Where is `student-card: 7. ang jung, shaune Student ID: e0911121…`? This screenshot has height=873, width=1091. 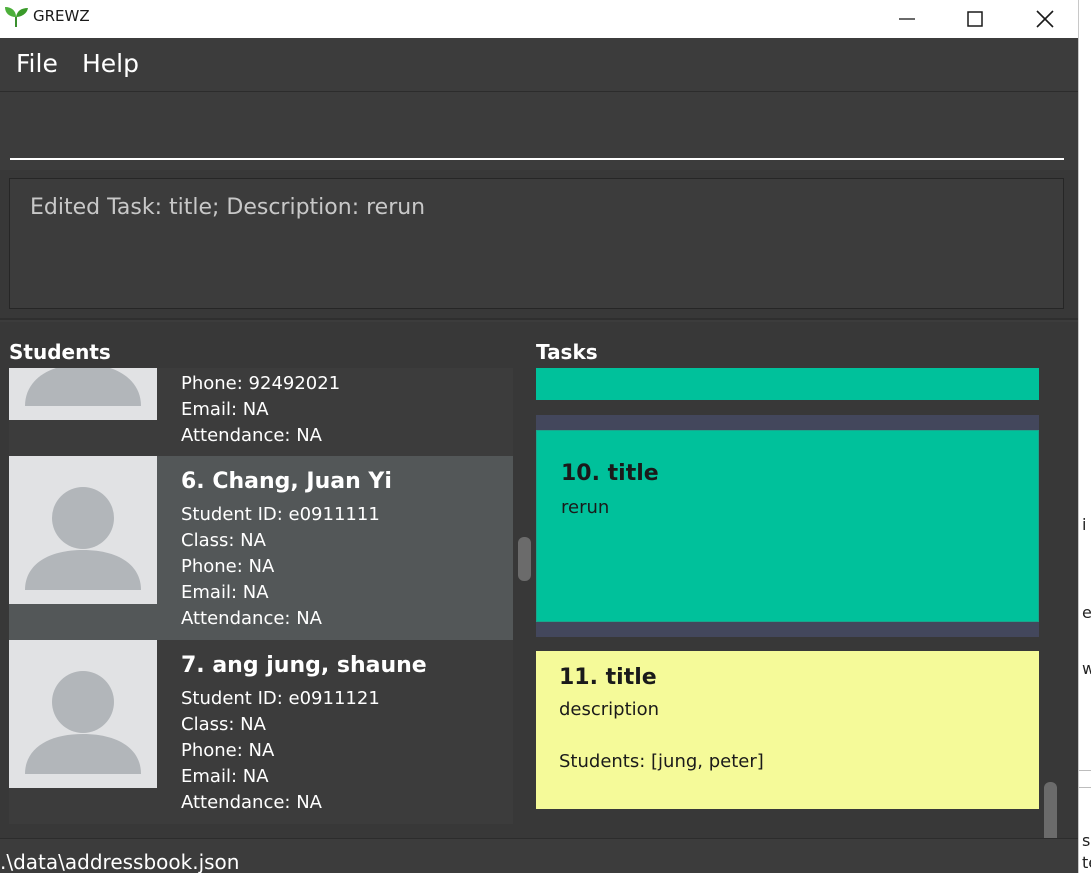
student-card: 7. ang jung, shaune Student ID: e0911121… is located at coordinates (261, 732).